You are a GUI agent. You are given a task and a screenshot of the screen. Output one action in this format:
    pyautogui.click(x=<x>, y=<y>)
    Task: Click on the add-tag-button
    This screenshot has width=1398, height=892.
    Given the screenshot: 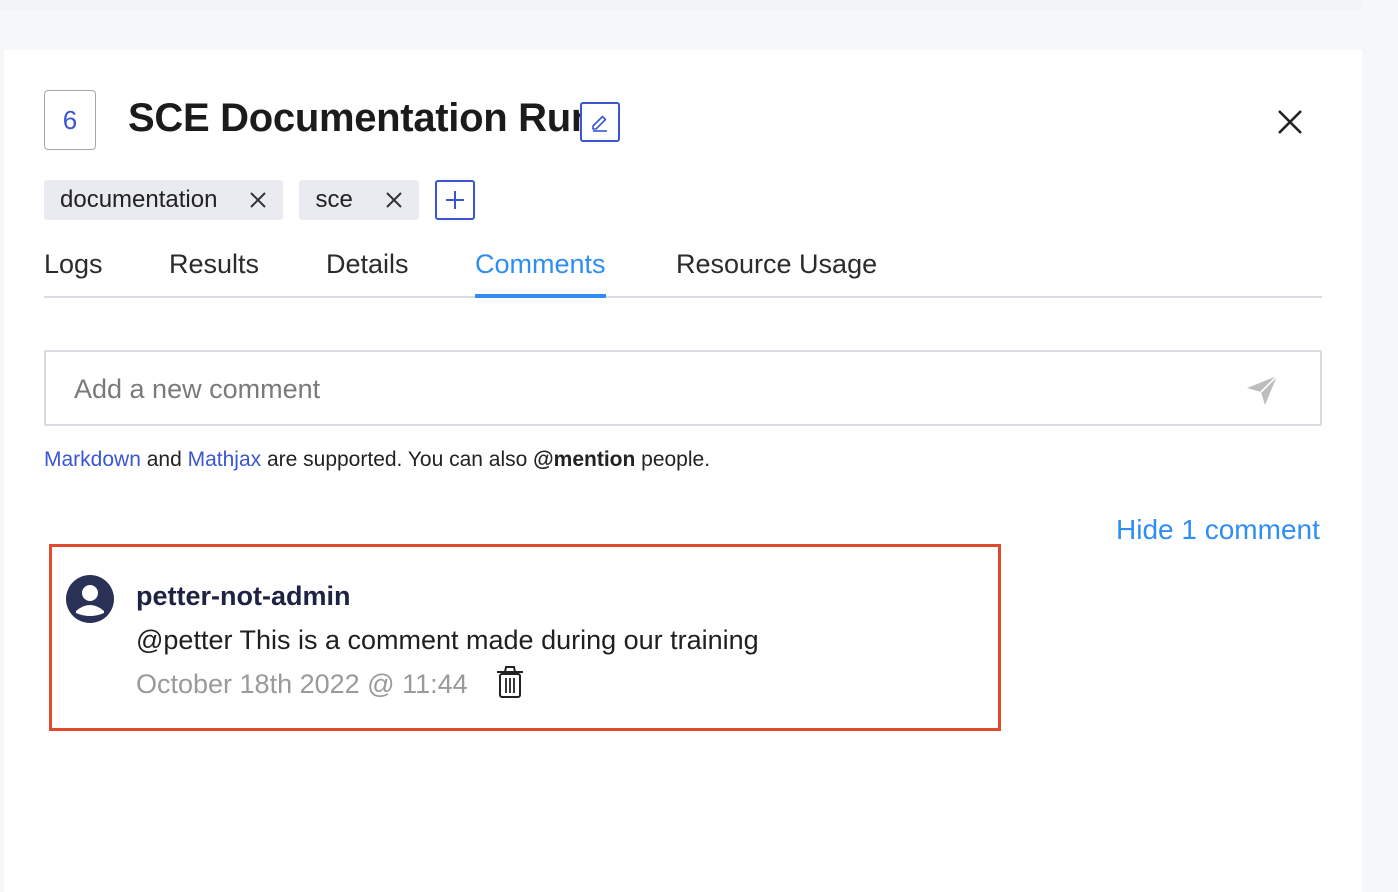 What is the action you would take?
    pyautogui.click(x=454, y=200)
    